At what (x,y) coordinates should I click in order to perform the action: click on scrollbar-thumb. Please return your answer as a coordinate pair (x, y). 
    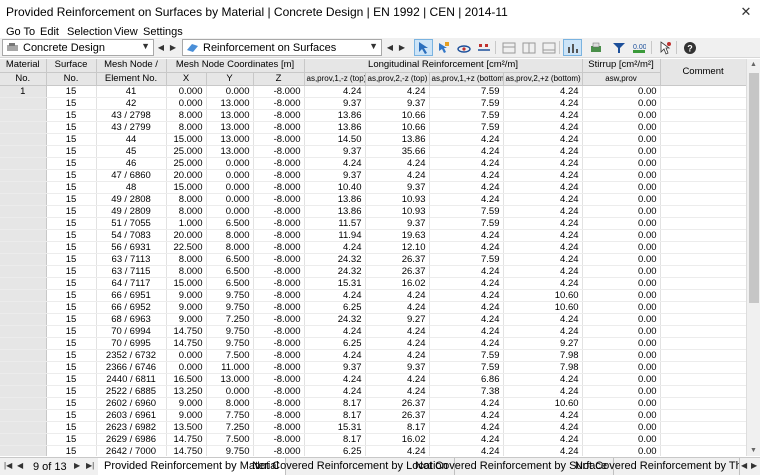
    Looking at the image, I should click on (754, 188).